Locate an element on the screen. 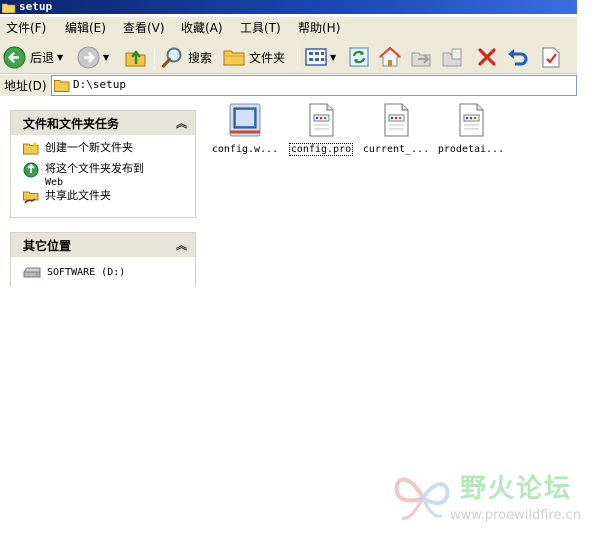 This screenshot has height=533, width=601. copy-to-button is located at coordinates (453, 57).